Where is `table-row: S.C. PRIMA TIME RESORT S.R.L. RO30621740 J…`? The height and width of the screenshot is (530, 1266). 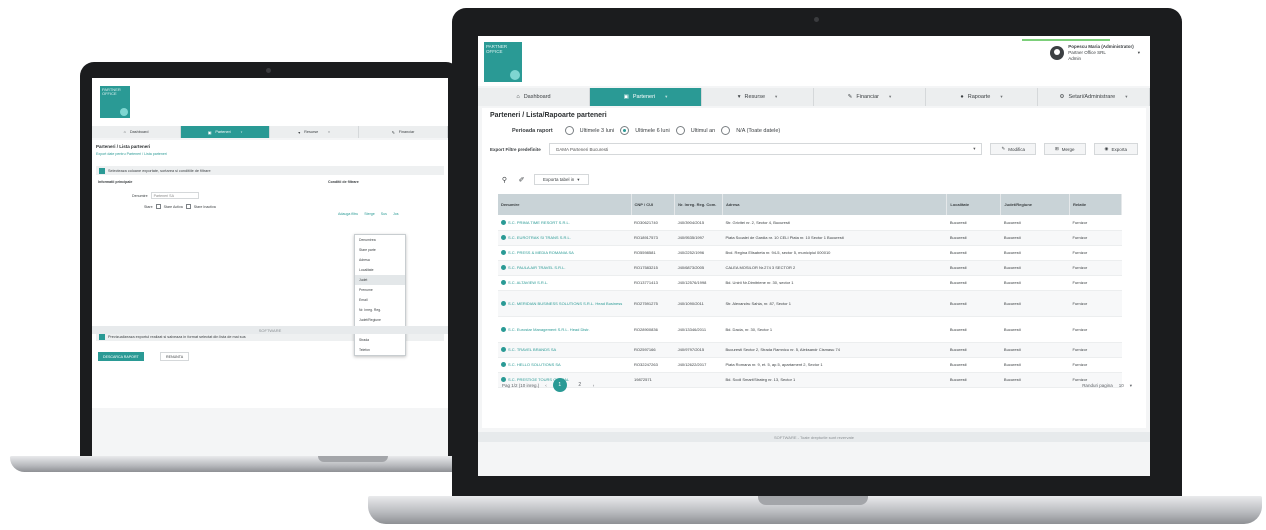 table-row: S.C. PRIMA TIME RESORT S.R.L. RO30621740 J… is located at coordinates (810, 223).